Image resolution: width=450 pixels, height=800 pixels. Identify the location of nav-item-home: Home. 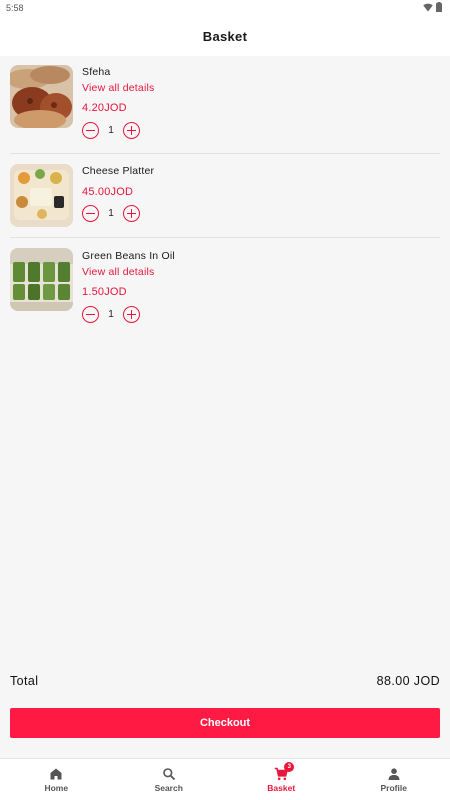
(56, 779).